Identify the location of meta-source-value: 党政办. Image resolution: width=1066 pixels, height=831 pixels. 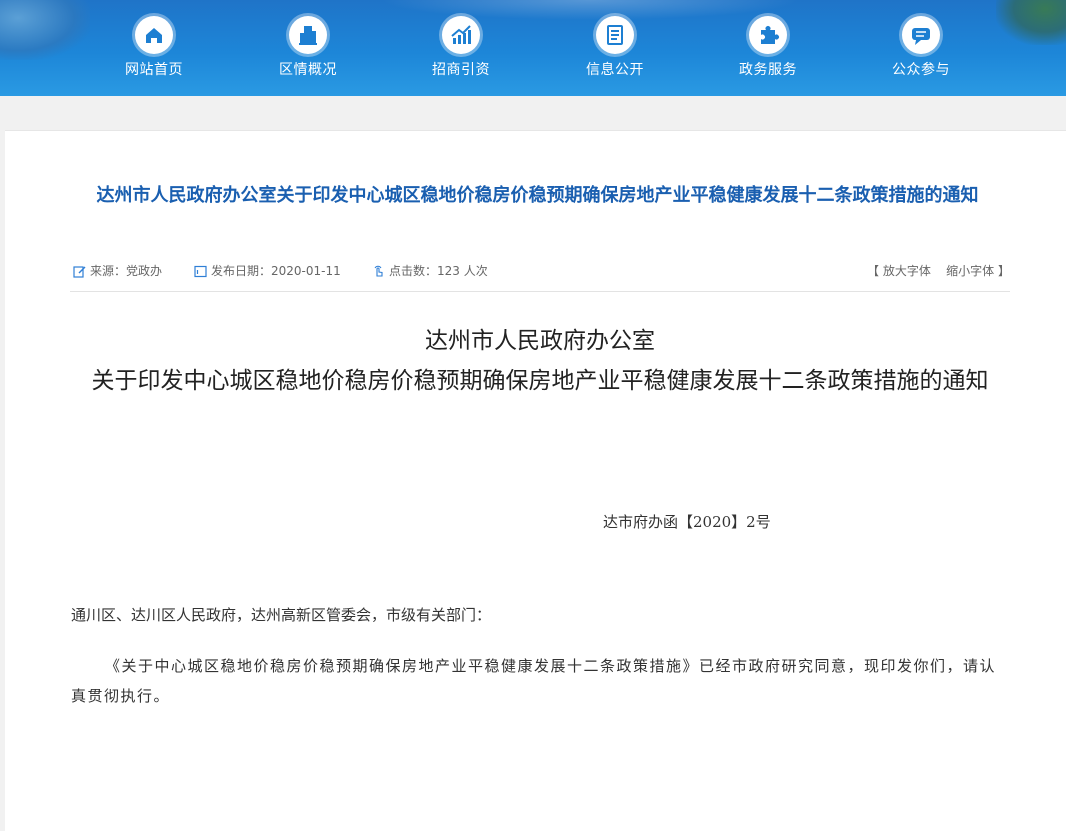
(144, 271).